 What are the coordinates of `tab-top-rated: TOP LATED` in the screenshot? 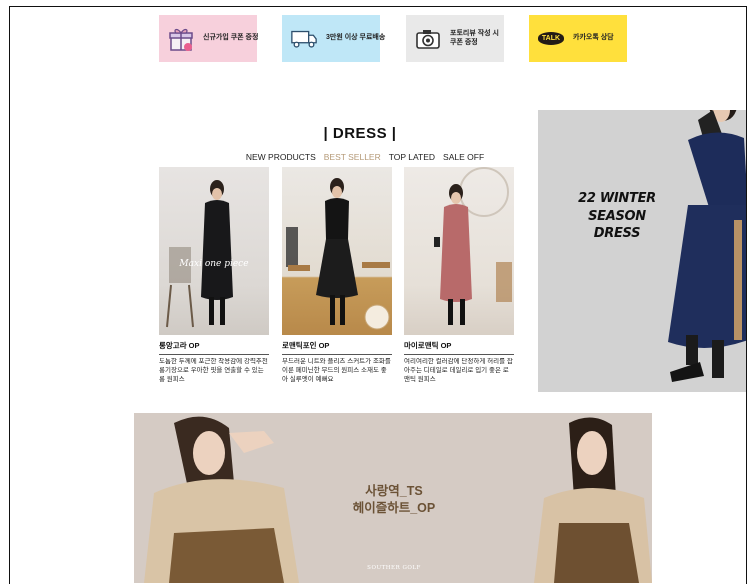 It's located at (412, 157).